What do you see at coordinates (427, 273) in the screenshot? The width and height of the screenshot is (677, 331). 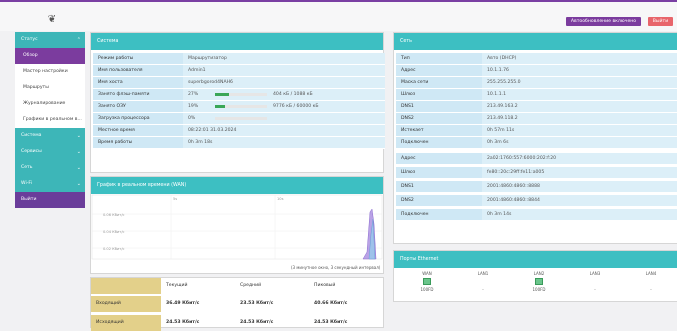 I see `port-name: WAN` at bounding box center [427, 273].